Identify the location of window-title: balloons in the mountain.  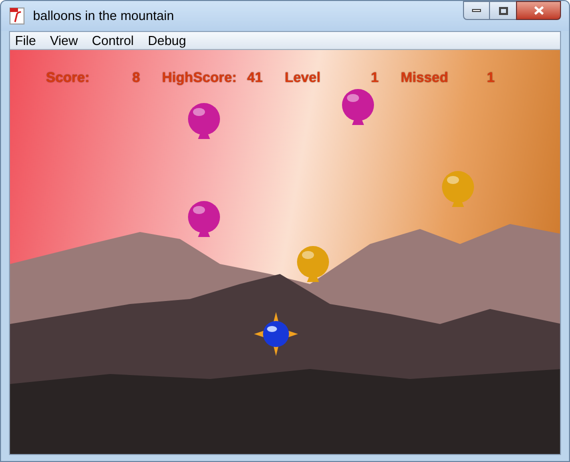
(103, 16).